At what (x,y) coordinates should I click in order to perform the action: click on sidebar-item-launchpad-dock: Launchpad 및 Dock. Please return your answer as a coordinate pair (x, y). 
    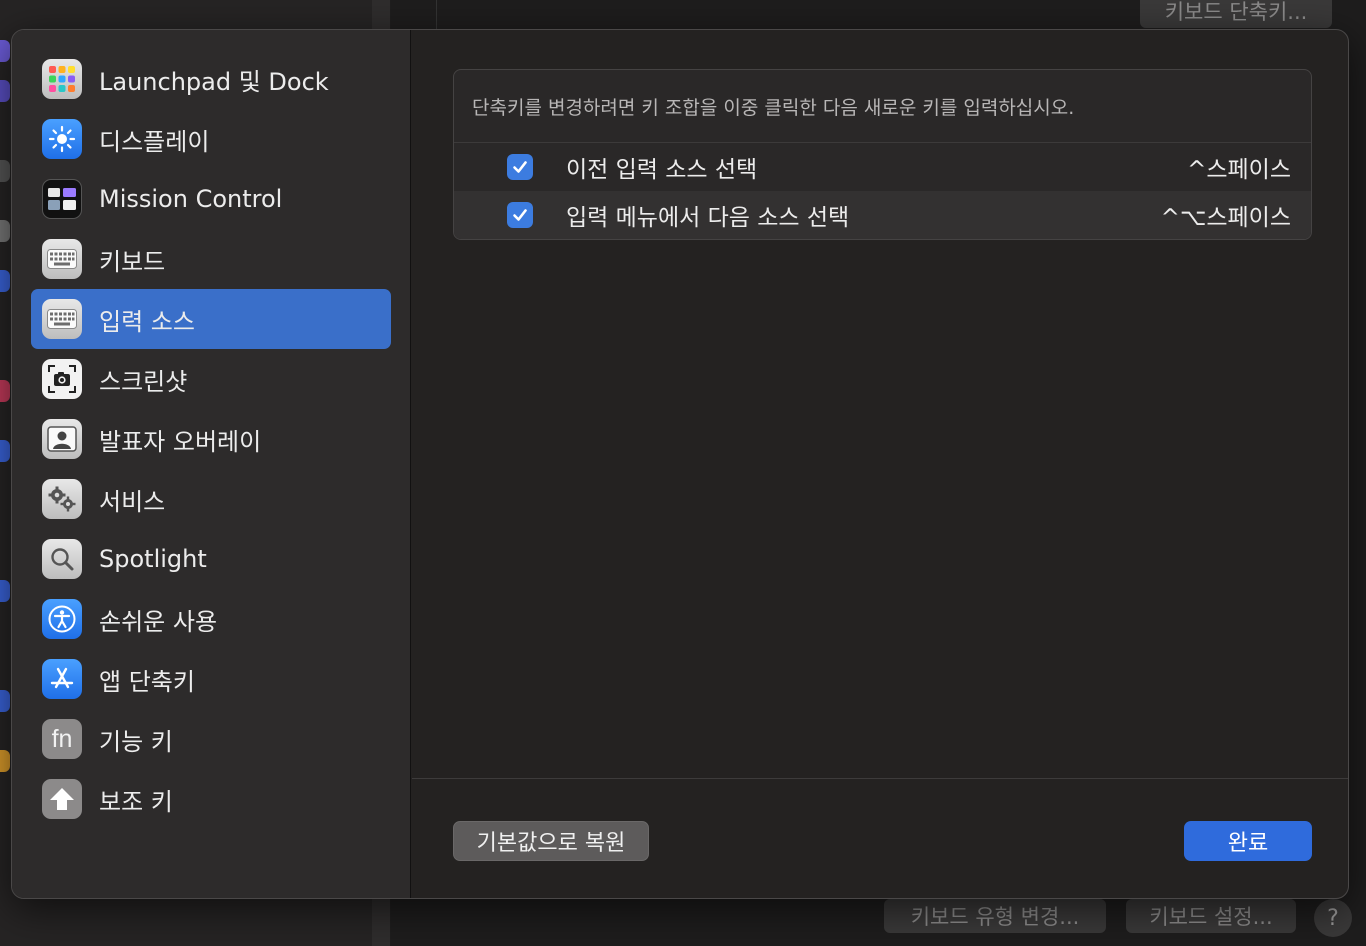
    Looking at the image, I should click on (211, 79).